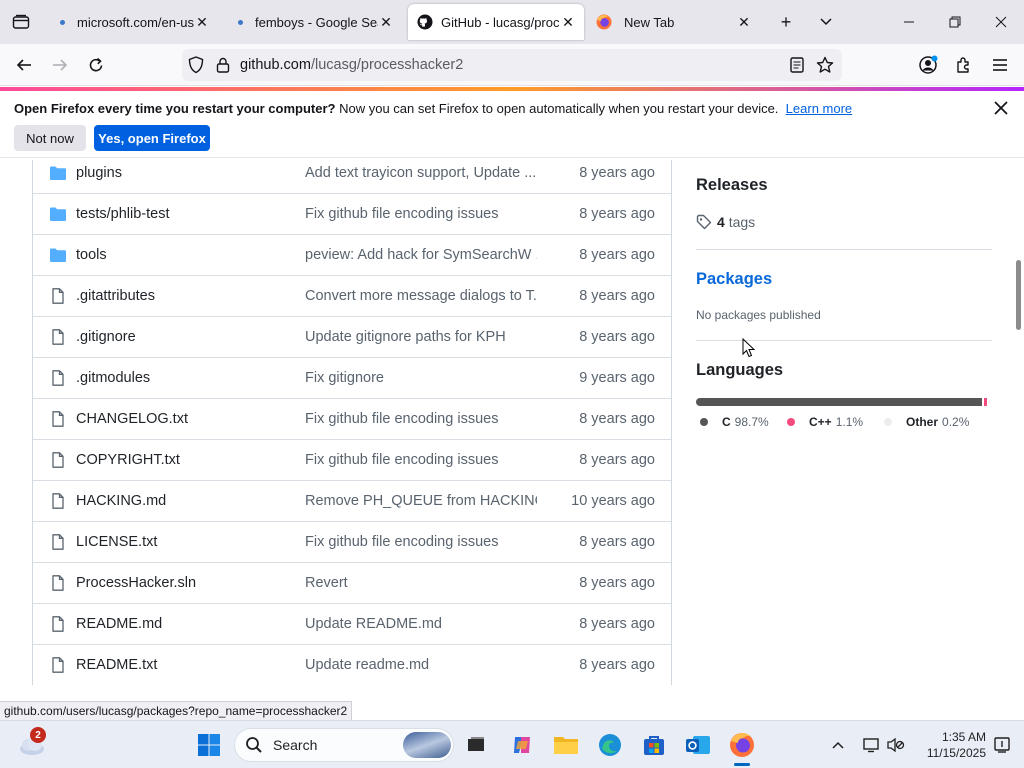 Image resolution: width=1024 pixels, height=768 pixels. I want to click on volume-status, so click(896, 745).